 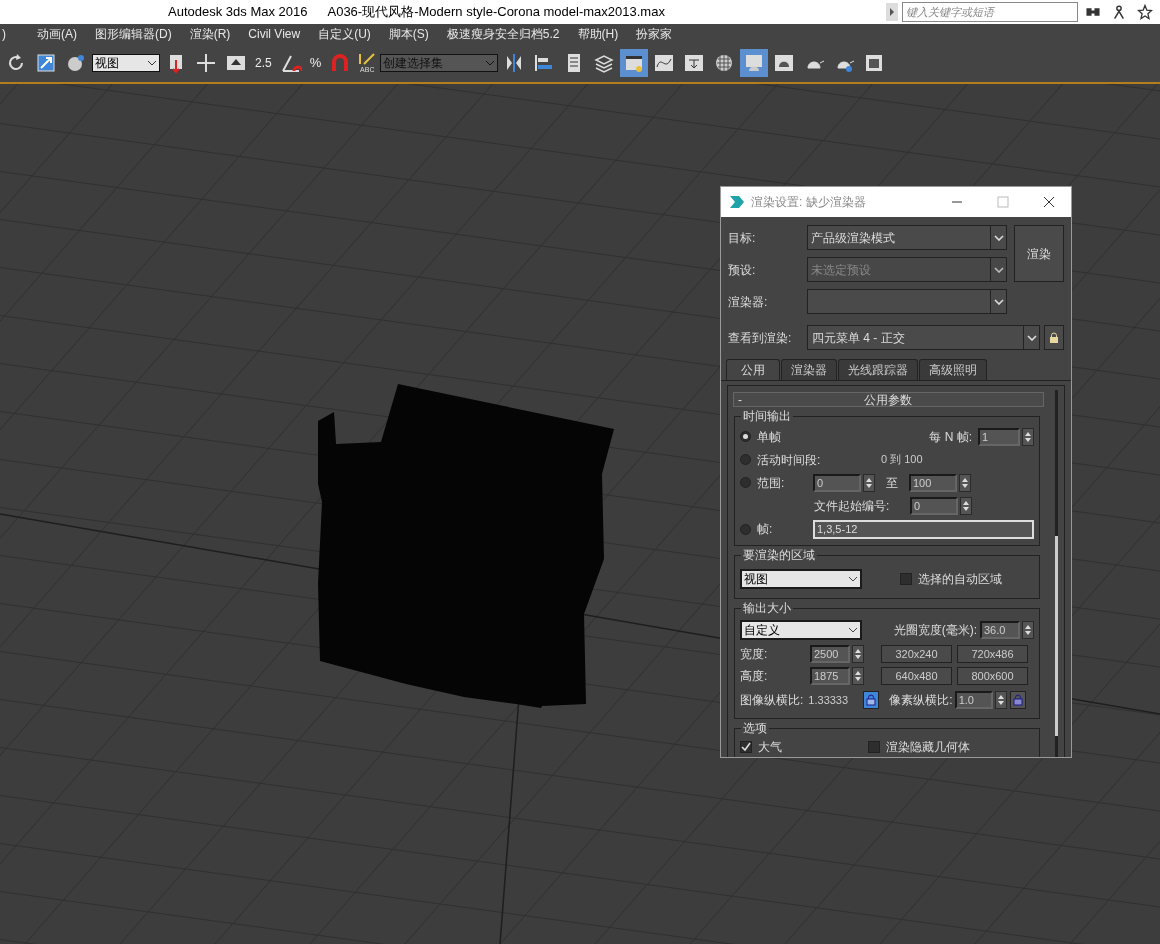 I want to click on dropdown: 四元菜单 4 - 正交, so click(x=923, y=337).